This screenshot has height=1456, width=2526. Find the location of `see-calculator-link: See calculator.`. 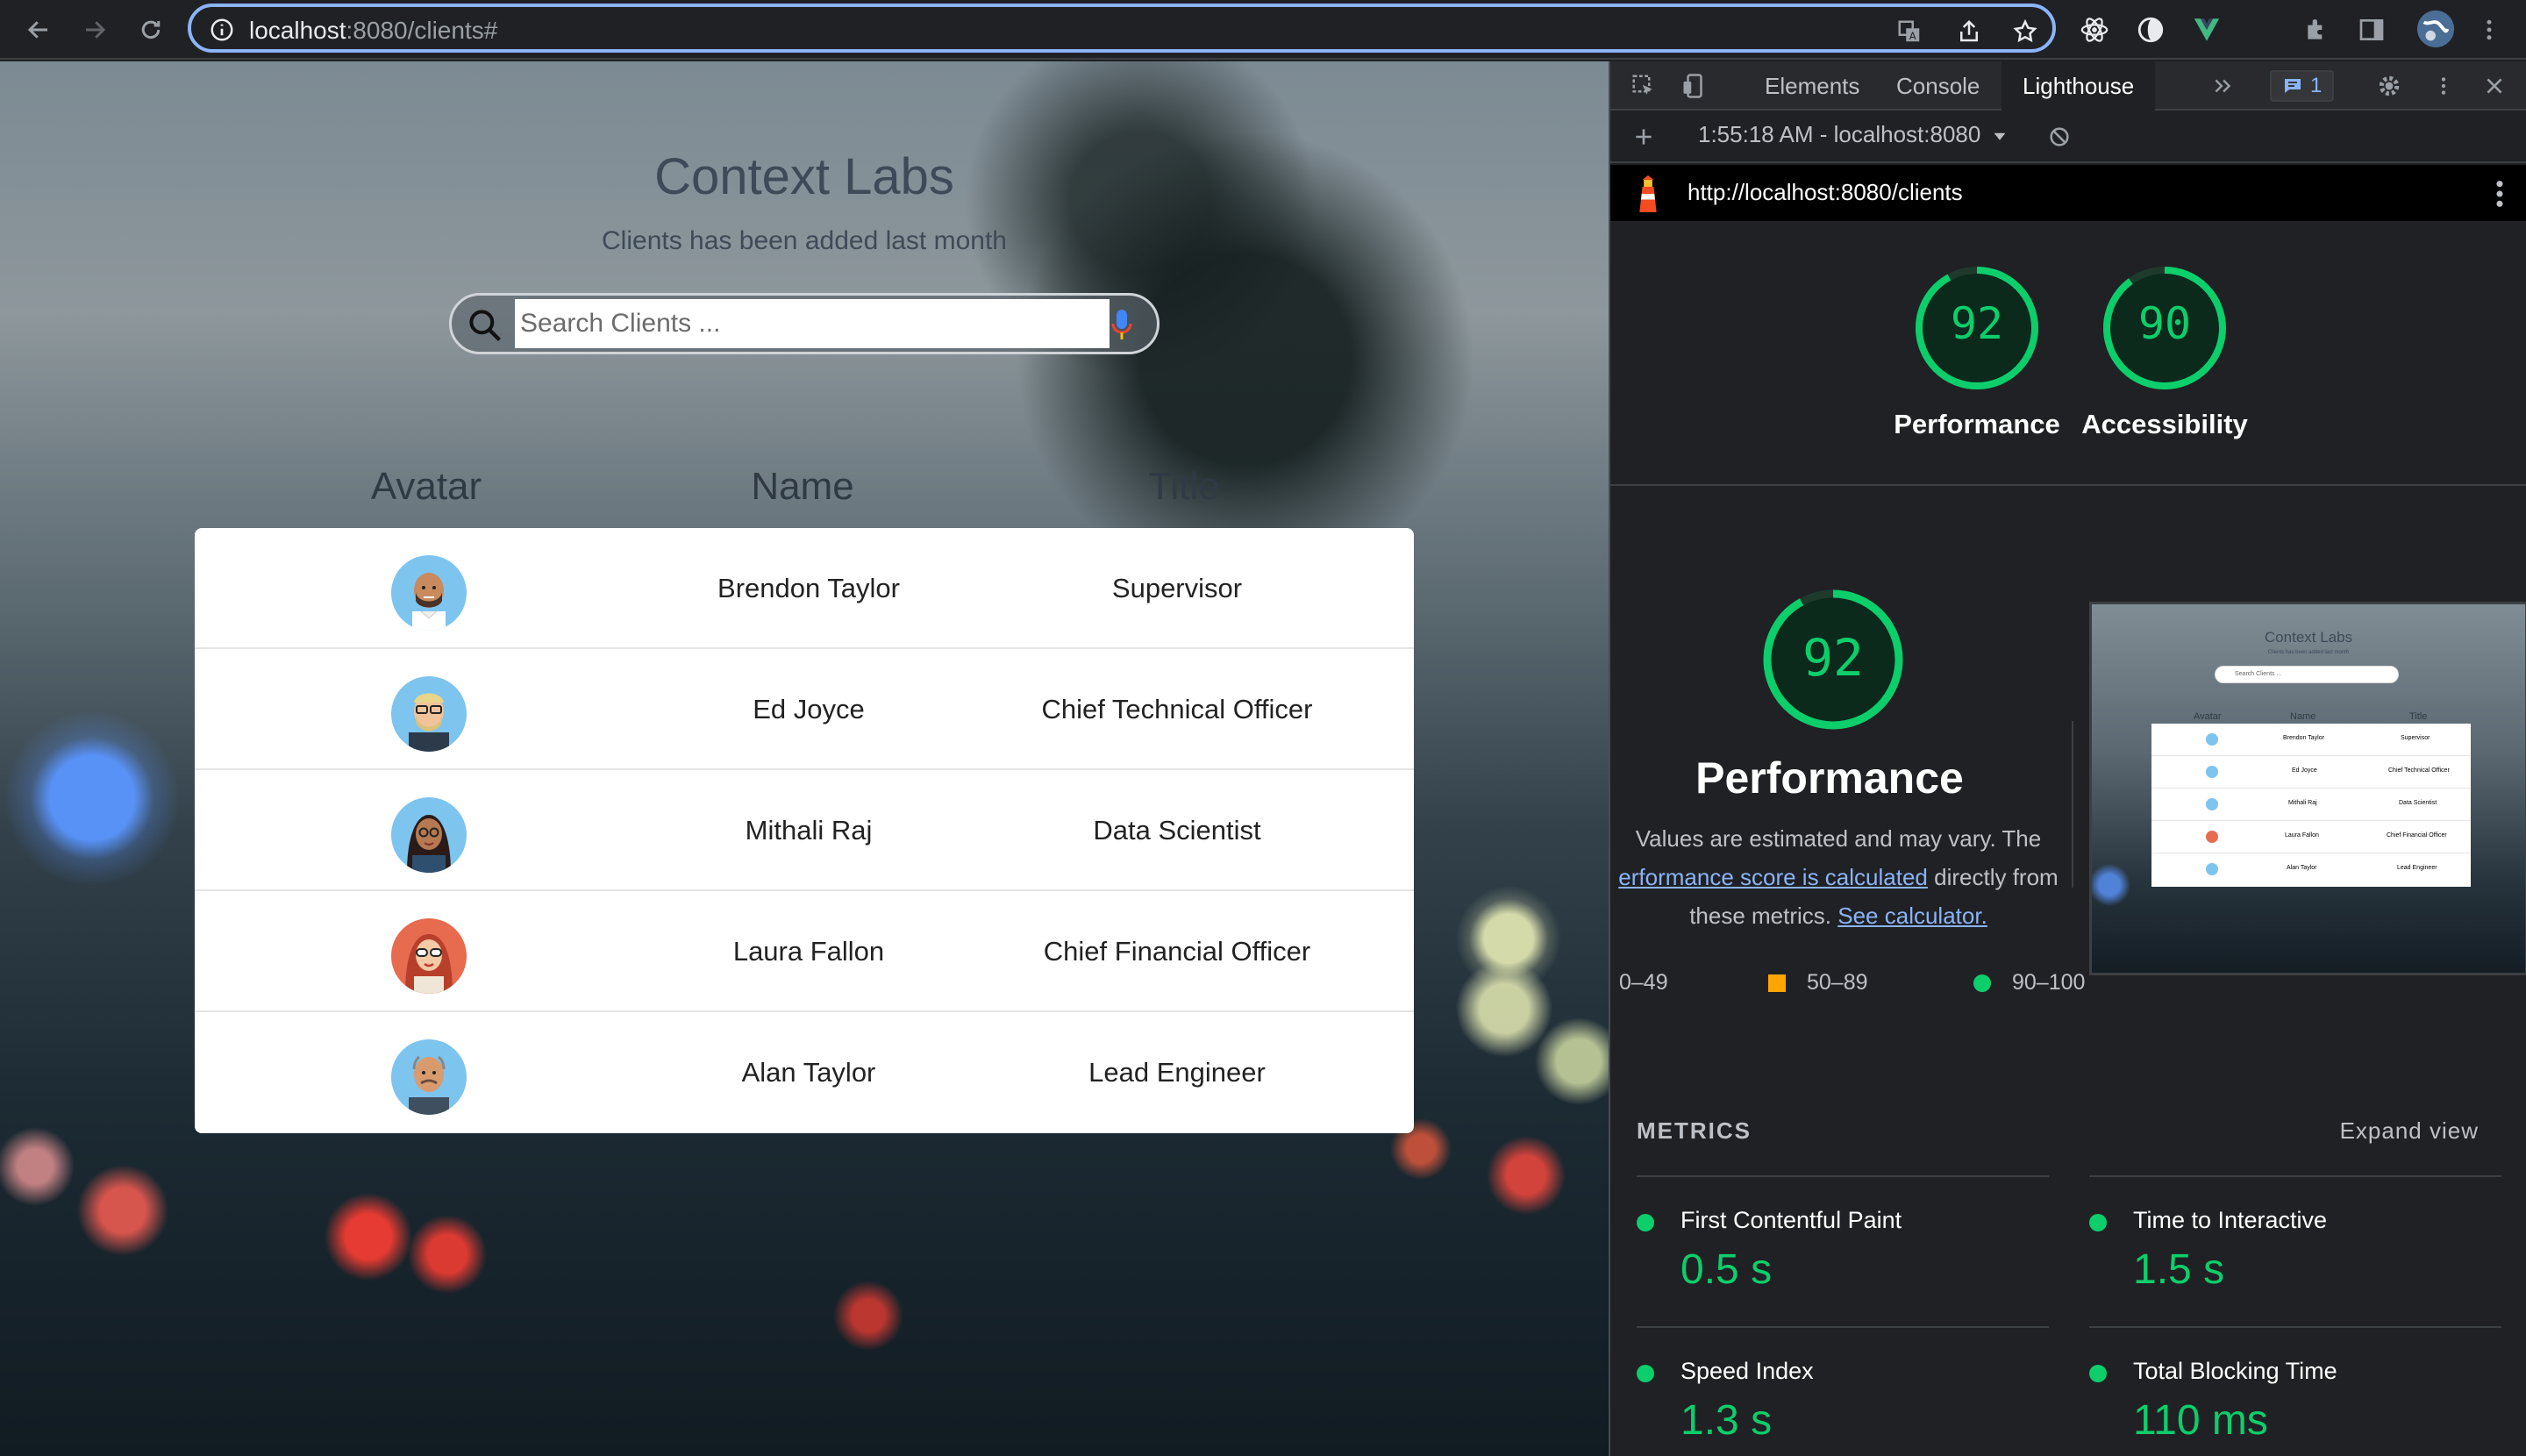

see-calculator-link: See calculator. is located at coordinates (1912, 916).